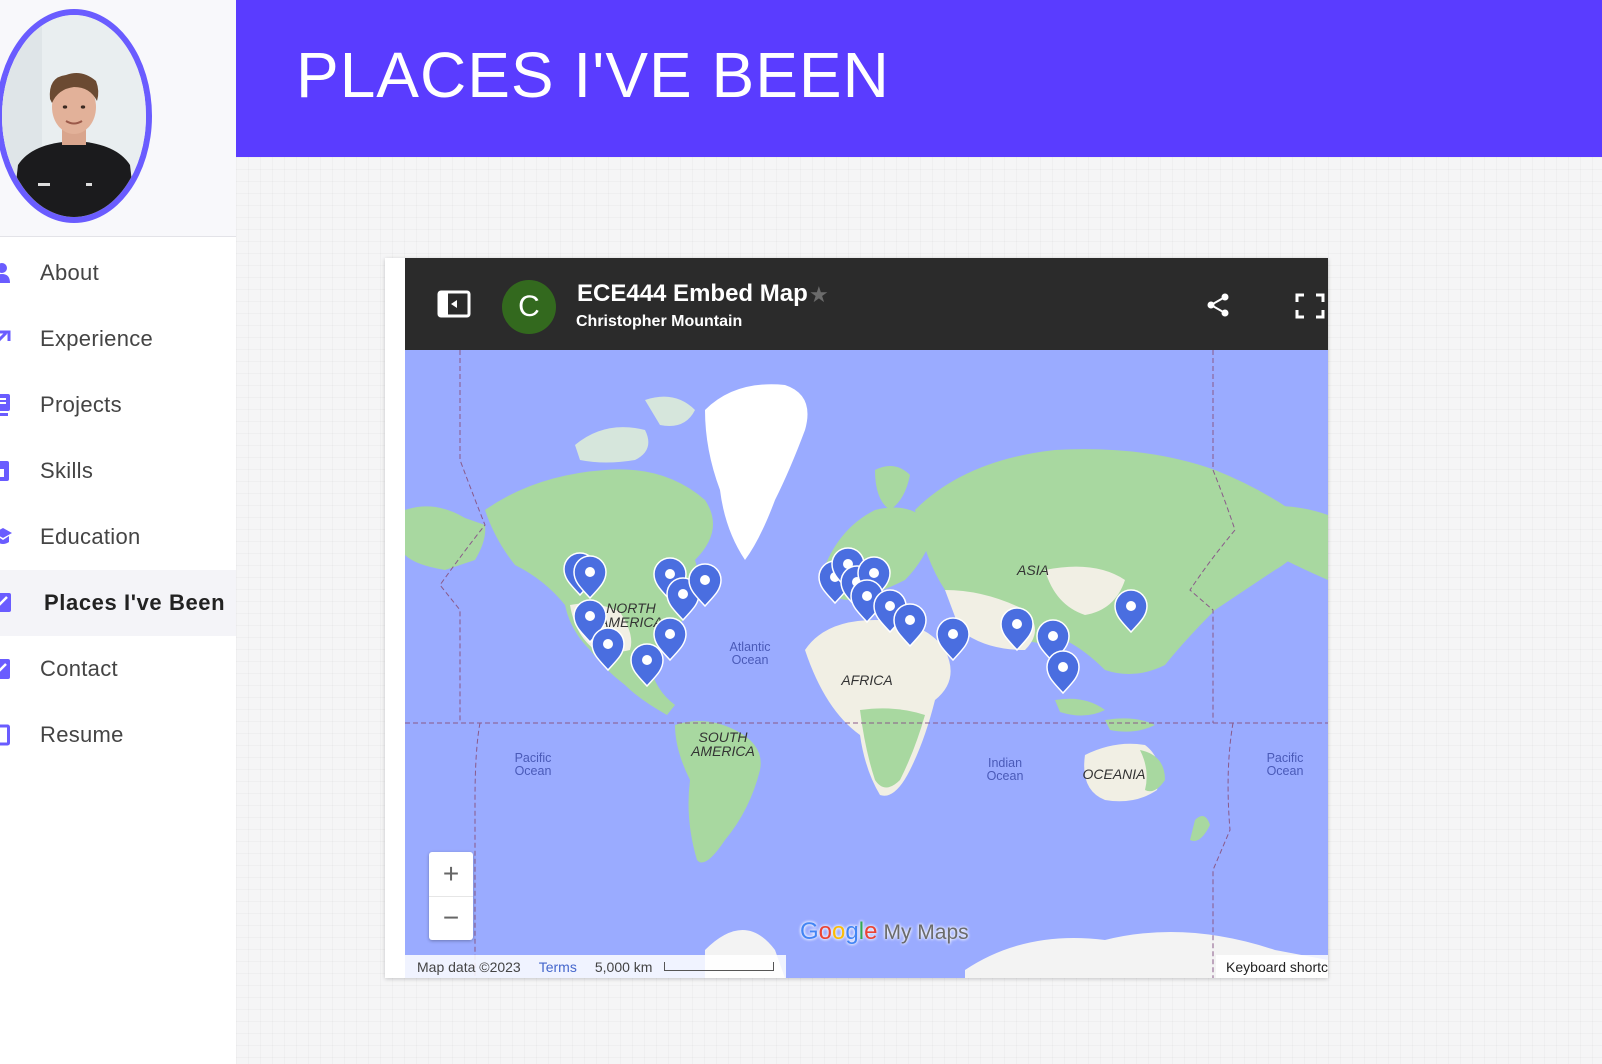 Image resolution: width=1602 pixels, height=1064 pixels. Describe the element at coordinates (659, 321) in the screenshot. I see `map-owner: Christopher Mountain` at that location.